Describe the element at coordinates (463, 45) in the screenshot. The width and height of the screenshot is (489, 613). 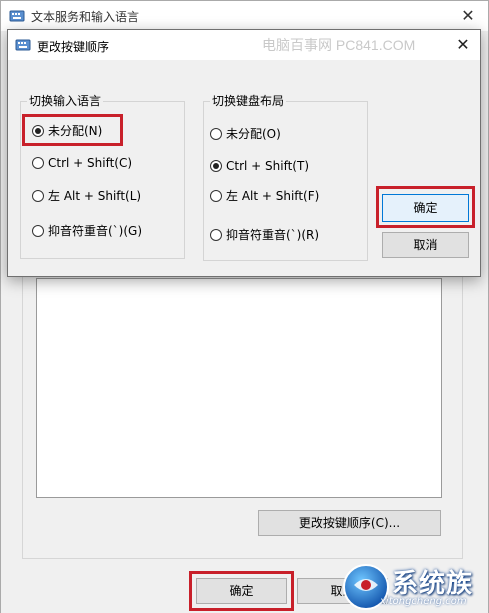
I see `dialog-close-icon: ✕` at that location.